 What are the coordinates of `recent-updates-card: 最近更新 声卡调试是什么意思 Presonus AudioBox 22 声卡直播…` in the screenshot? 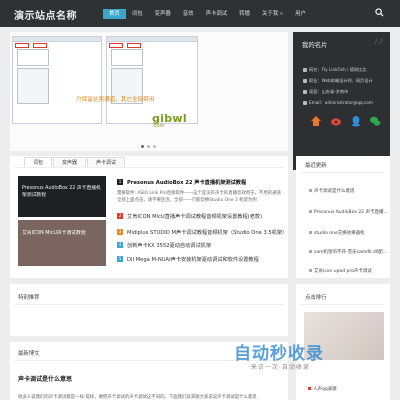 It's located at (343, 217).